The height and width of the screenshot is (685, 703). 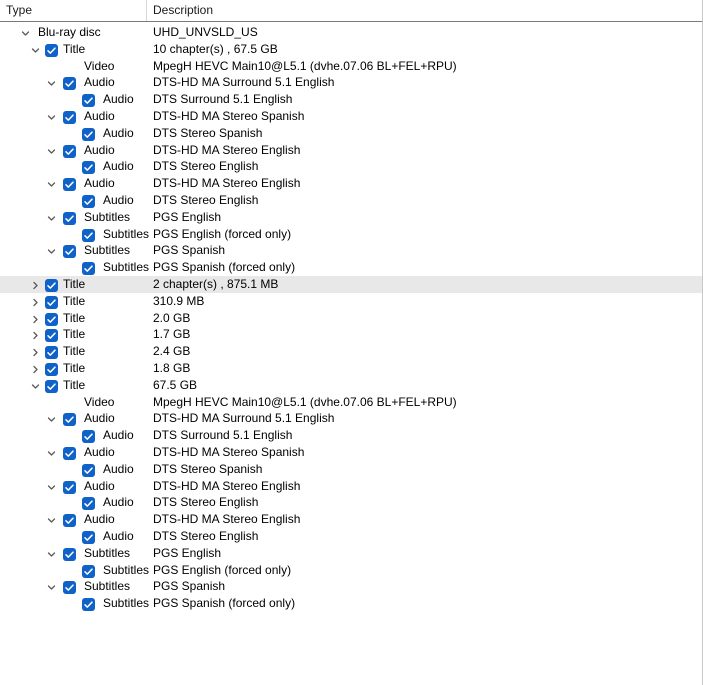 What do you see at coordinates (351, 32) in the screenshot?
I see `tree-row: Blu-ray disc UHD_UNVSLD_US` at bounding box center [351, 32].